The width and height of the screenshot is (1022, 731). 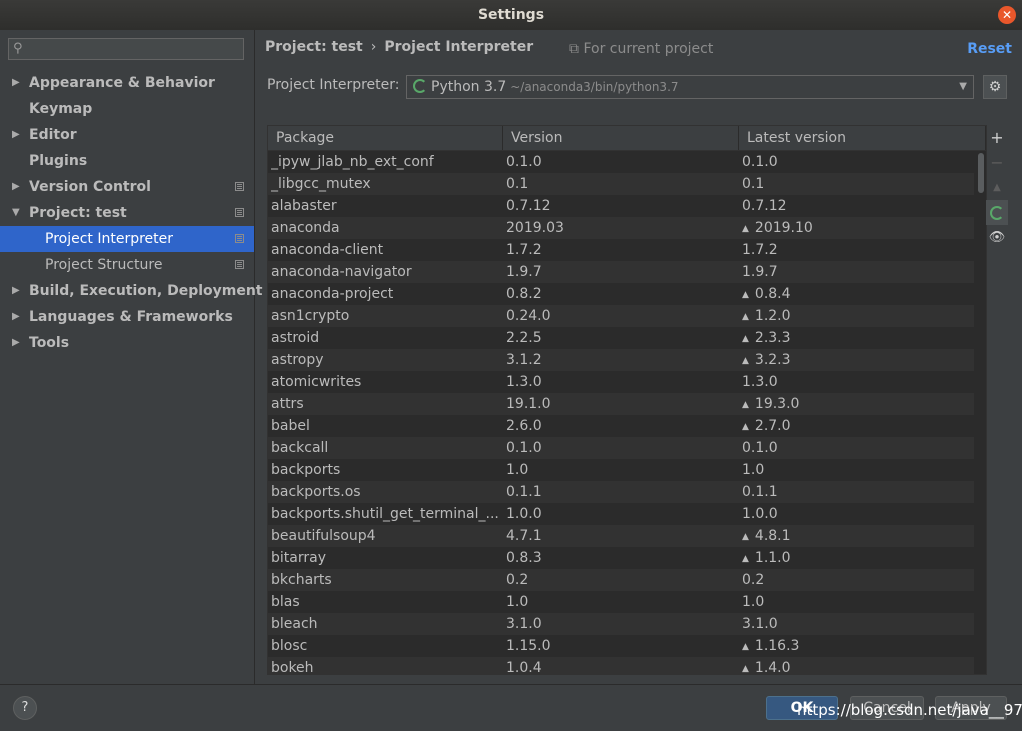 I want to click on remove-package-button: −, so click(x=997, y=162).